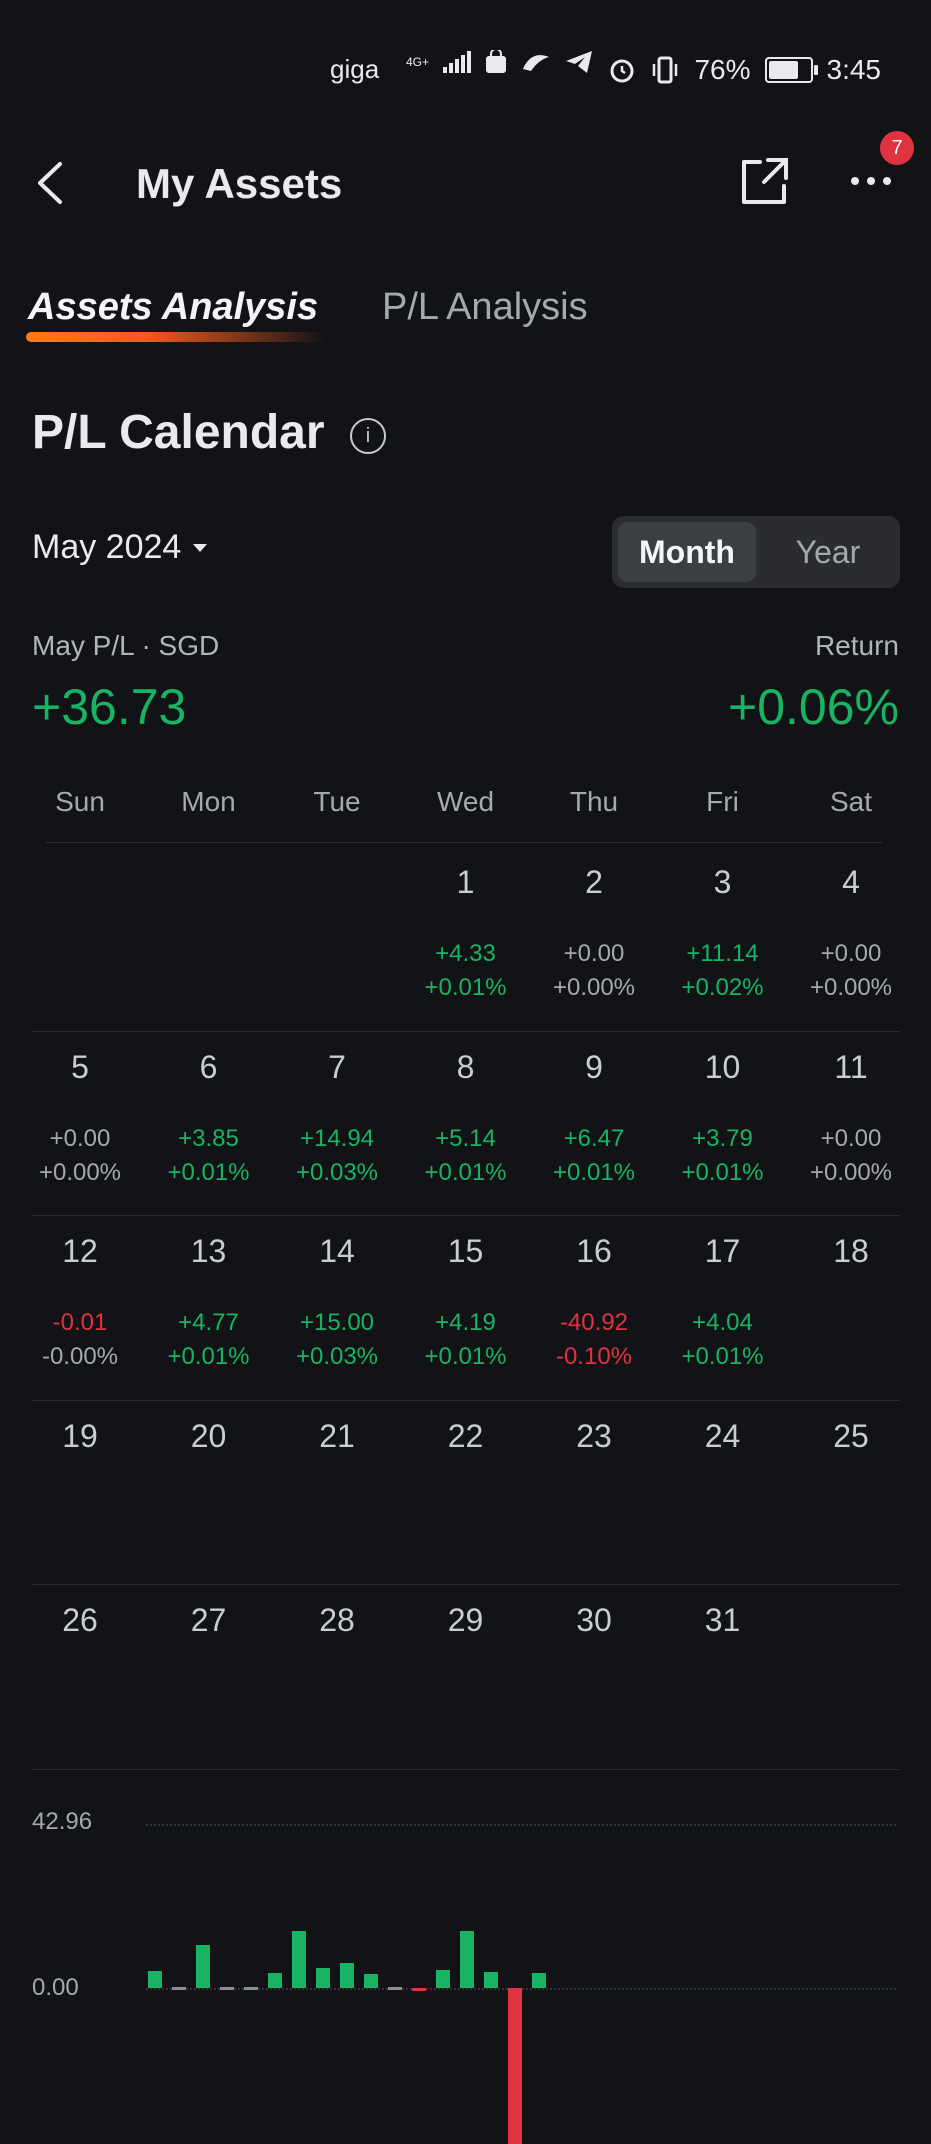 This screenshot has width=931, height=2144. I want to click on calendar-day-return: -0.00%, so click(80, 1356).